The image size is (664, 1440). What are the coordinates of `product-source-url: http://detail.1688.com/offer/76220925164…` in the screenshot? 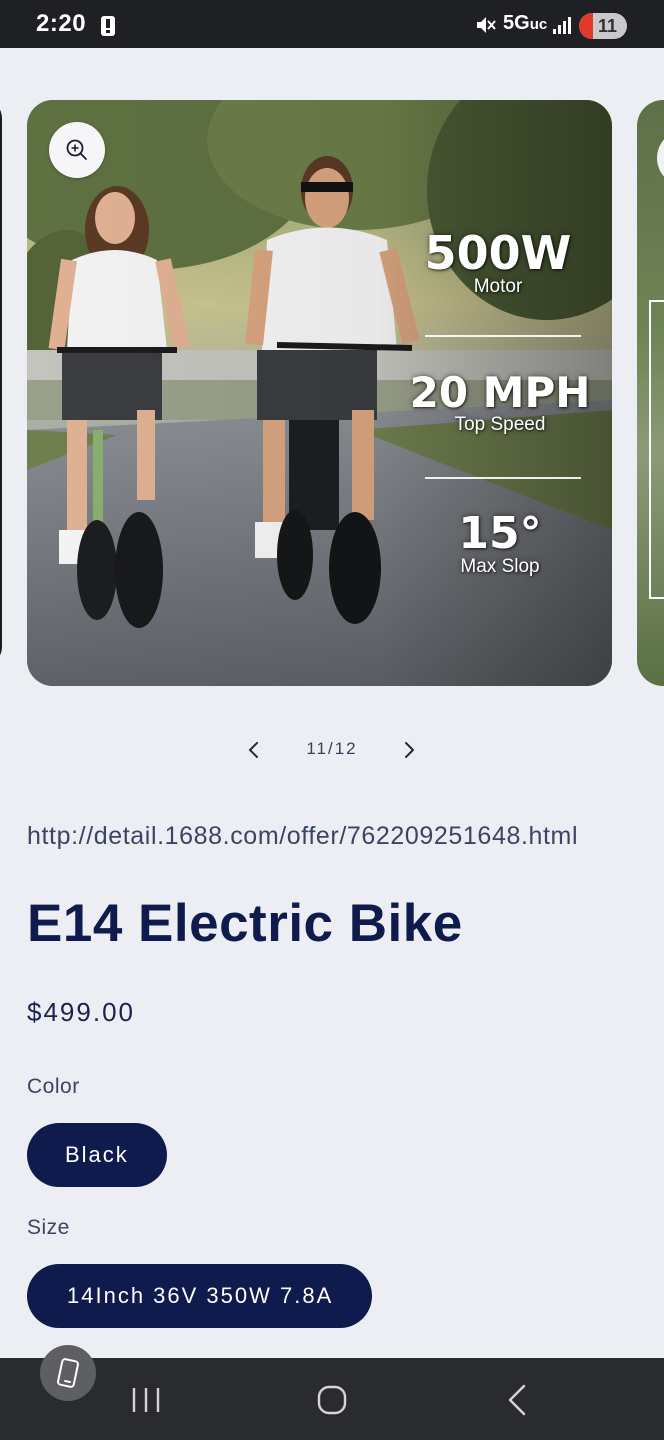 It's located at (302, 836).